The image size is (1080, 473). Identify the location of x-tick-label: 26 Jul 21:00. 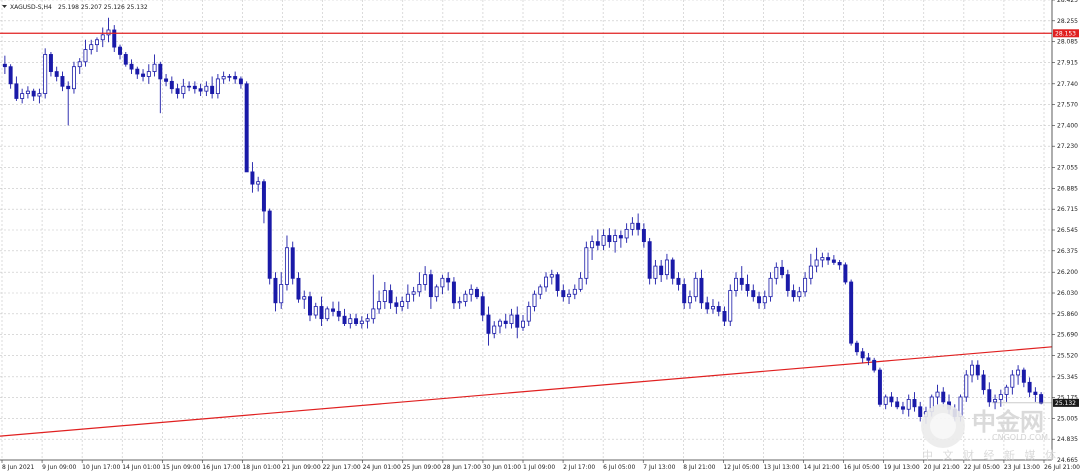
(1062, 467).